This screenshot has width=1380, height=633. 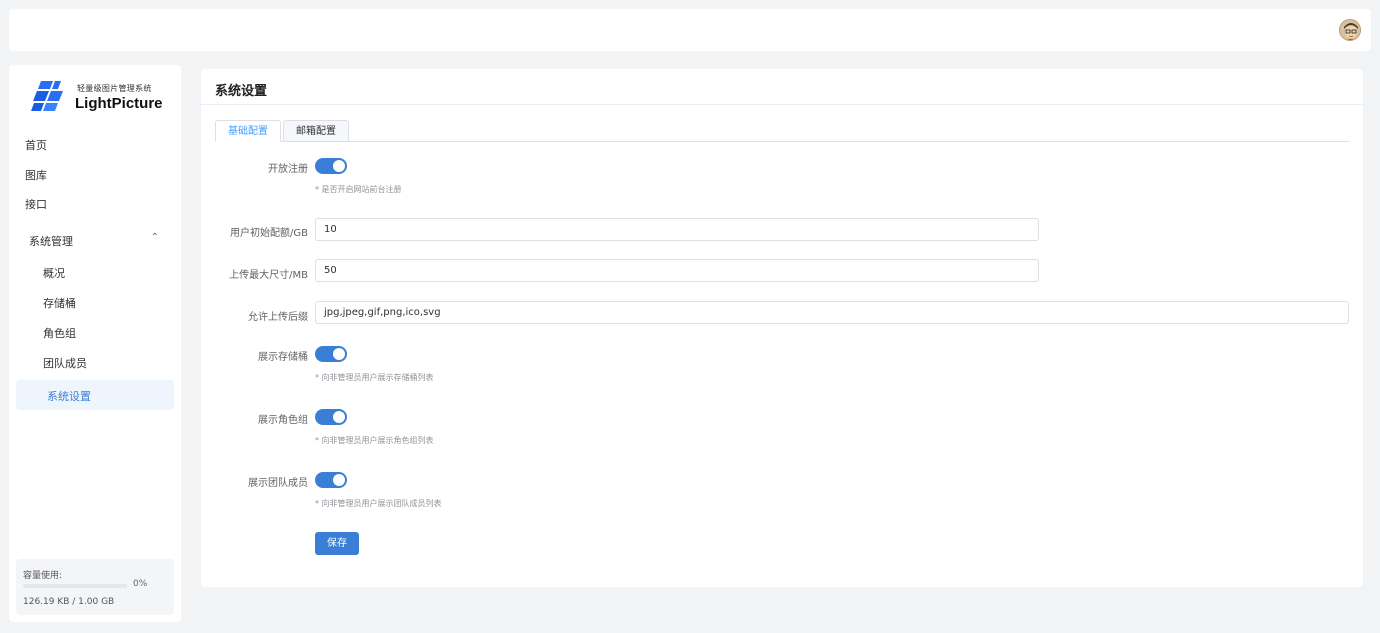 What do you see at coordinates (43, 576) in the screenshot?
I see `usage-title: 容量使用:` at bounding box center [43, 576].